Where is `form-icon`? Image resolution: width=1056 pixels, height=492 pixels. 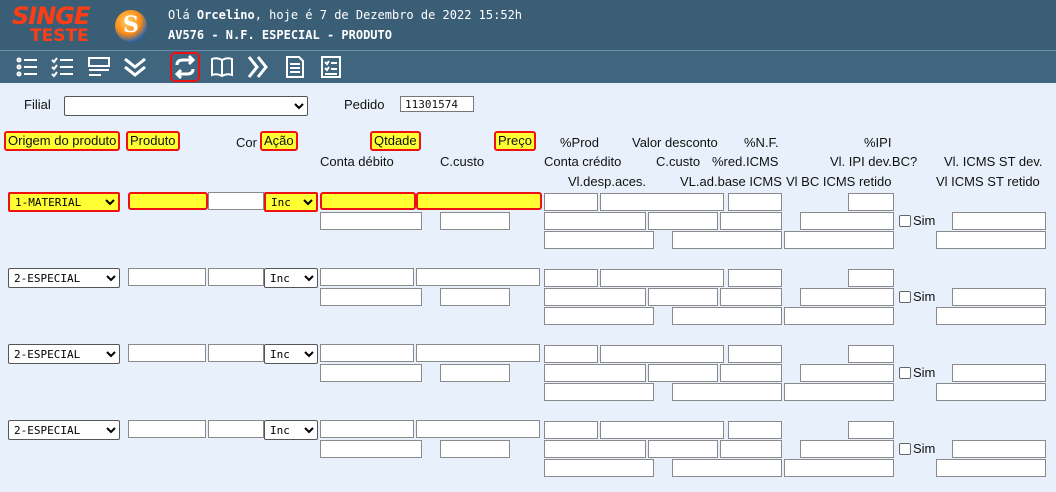 form-icon is located at coordinates (99, 67).